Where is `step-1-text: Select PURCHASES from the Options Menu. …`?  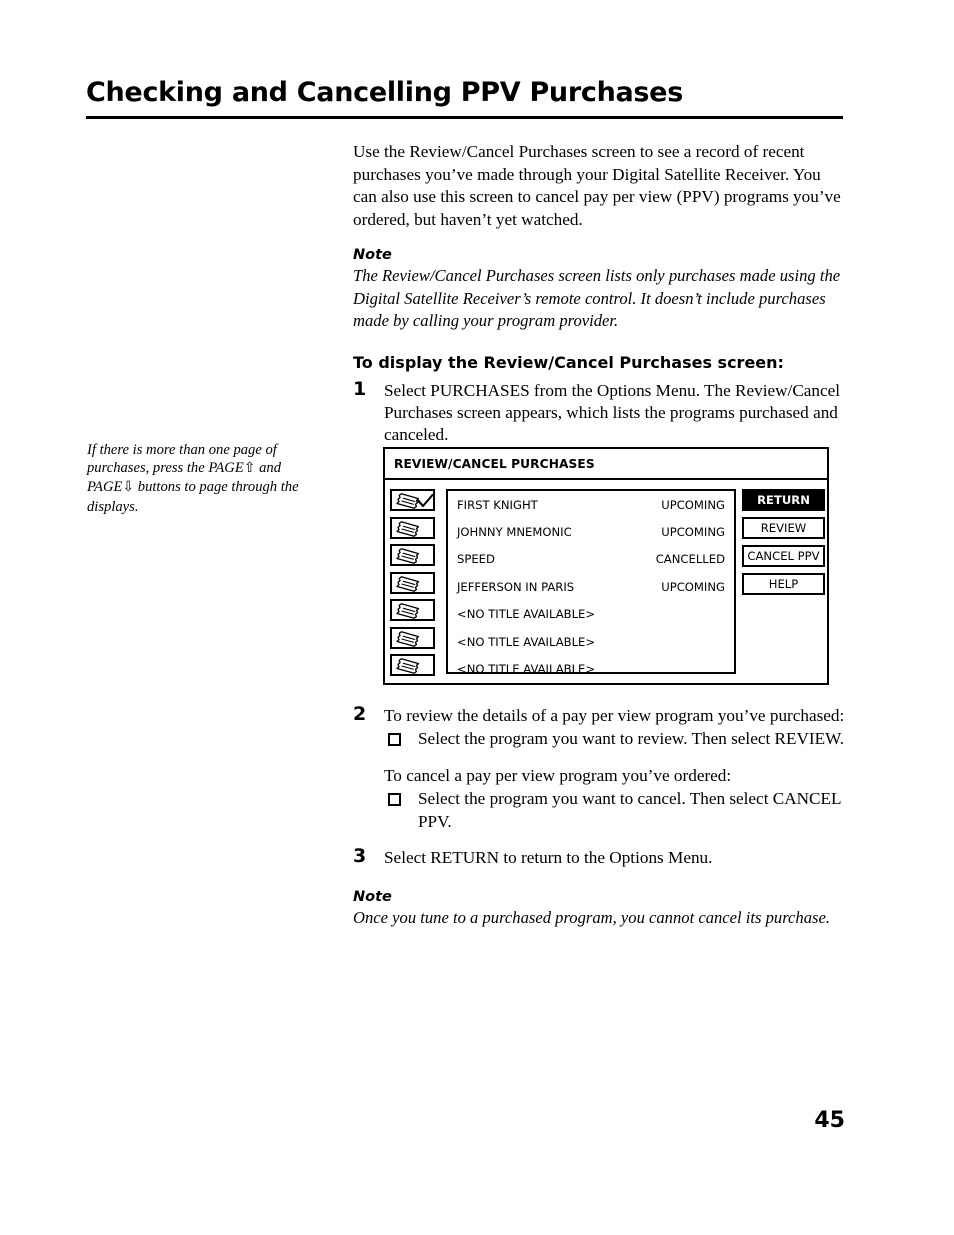
step-1-text: Select PURCHASES from the Options Menu. … is located at coordinates (612, 412).